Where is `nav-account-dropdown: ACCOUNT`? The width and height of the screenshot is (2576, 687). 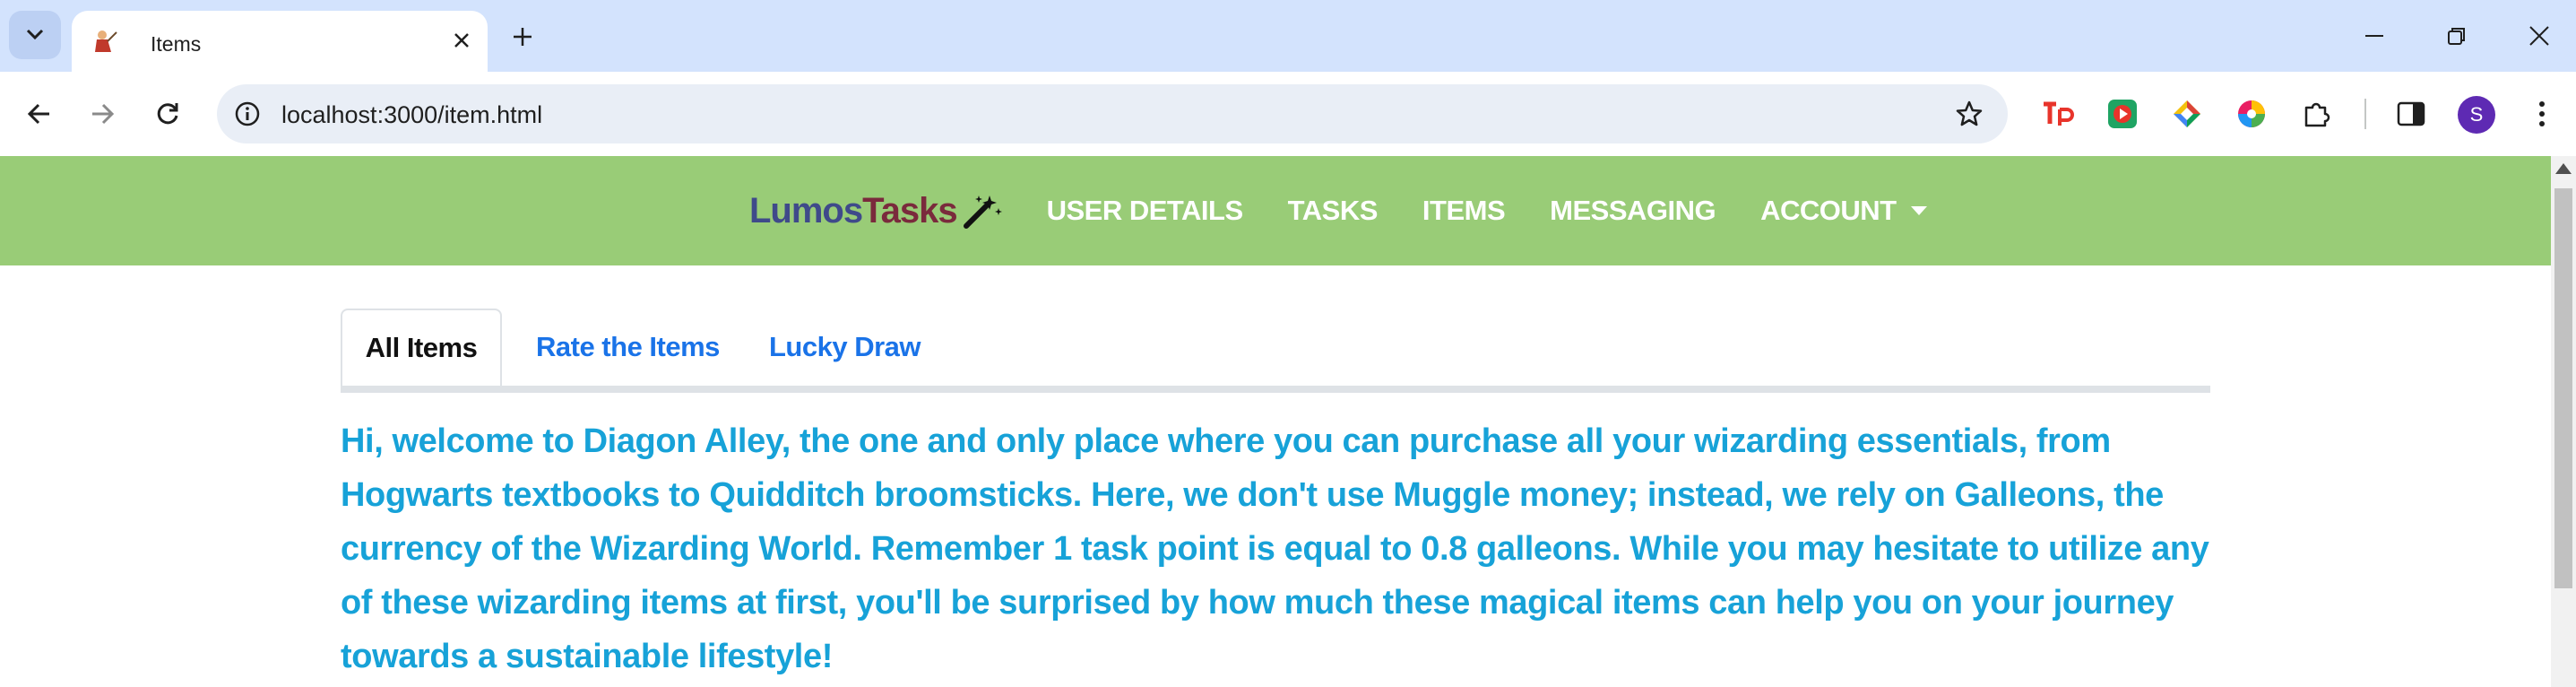
nav-account-dropdown: ACCOUNT is located at coordinates (1843, 211).